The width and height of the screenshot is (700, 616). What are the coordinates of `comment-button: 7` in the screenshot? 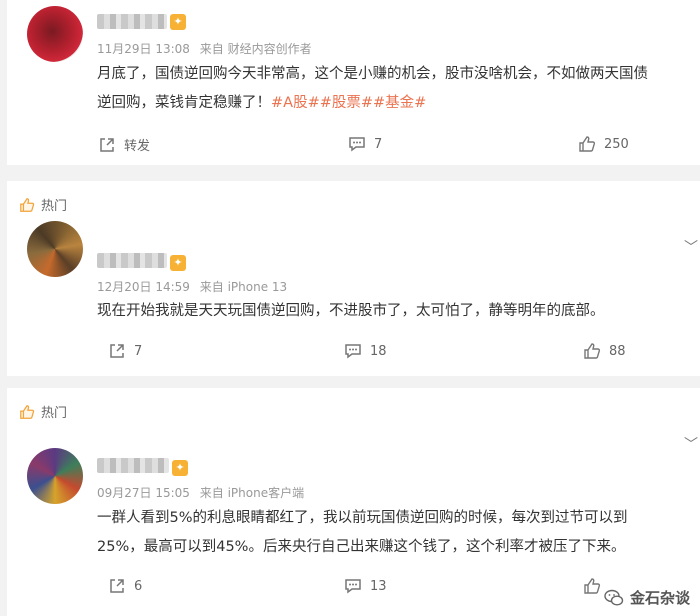 It's located at (365, 144).